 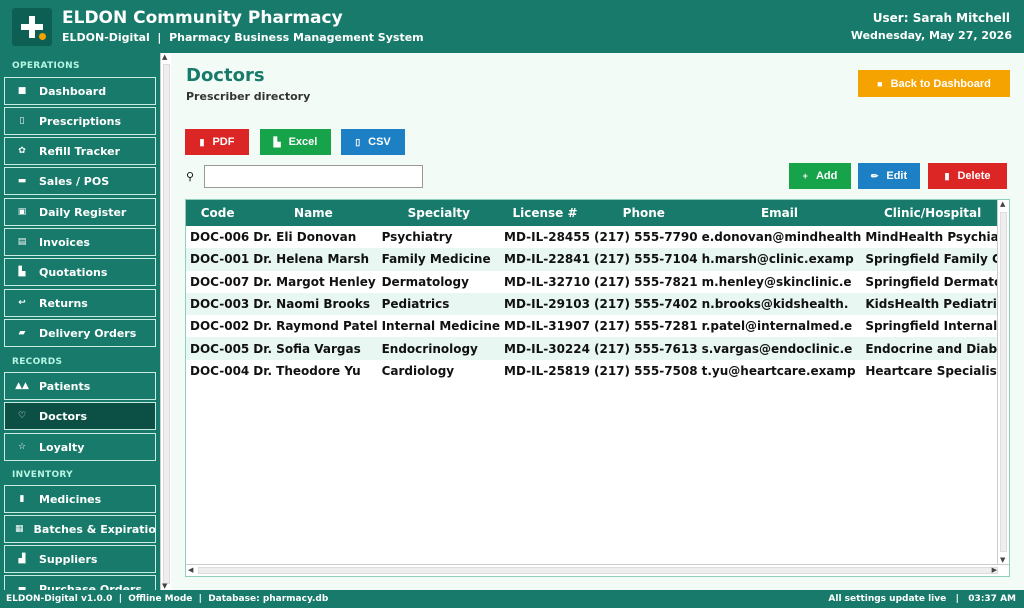 I want to click on table-cell: Dr. Raymond Patel, so click(x=315, y=326).